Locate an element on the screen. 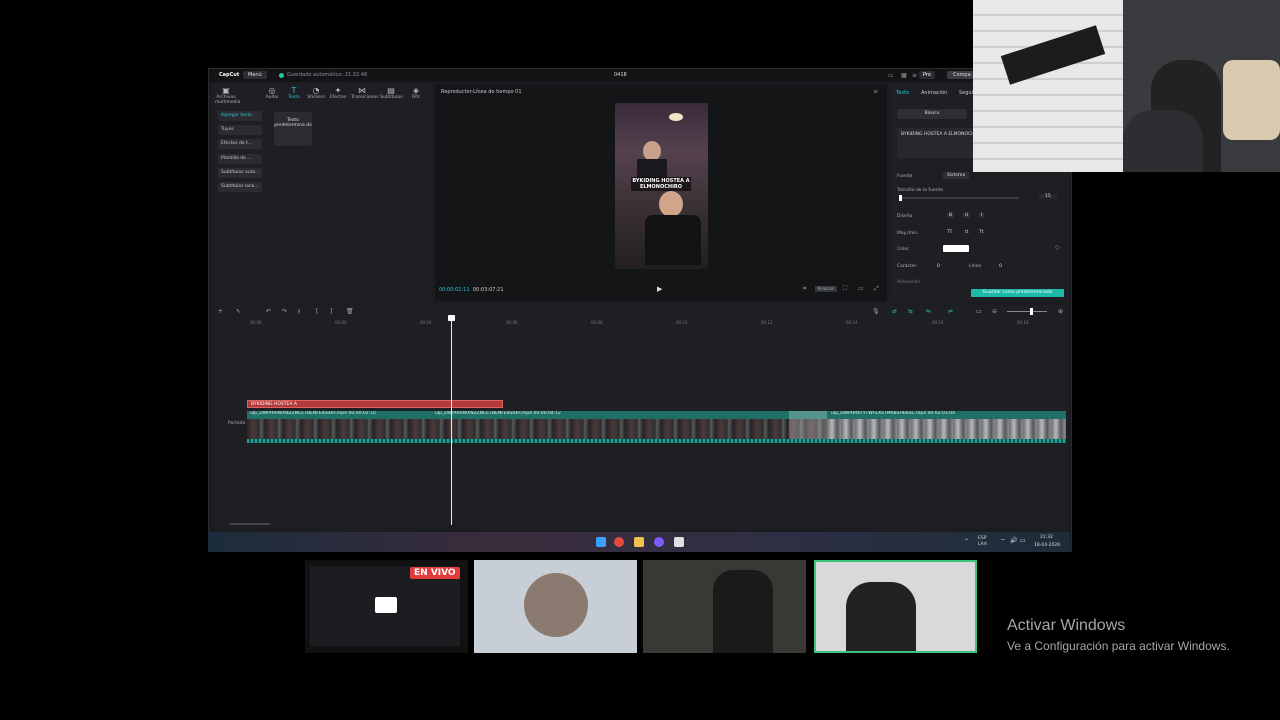  folder-icon is located at coordinates (639, 542).